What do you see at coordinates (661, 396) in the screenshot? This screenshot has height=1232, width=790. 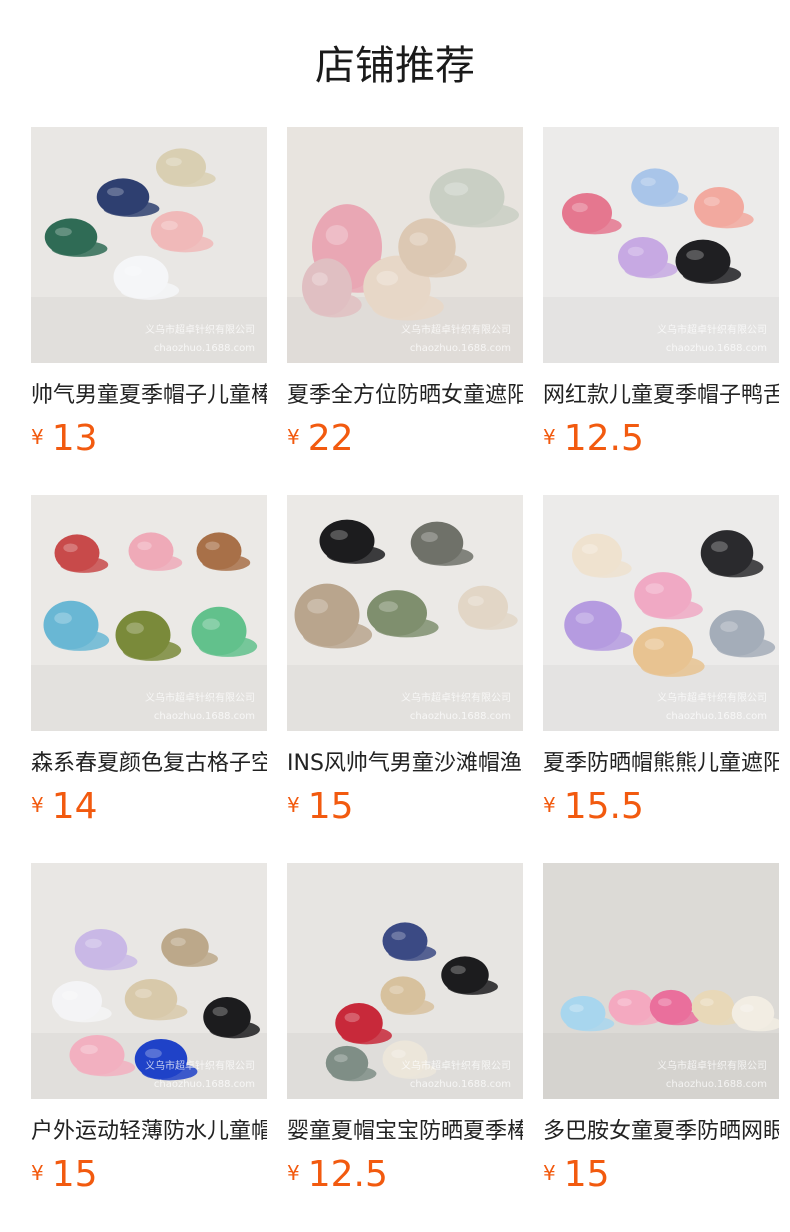 I see `product-name: 网红款儿童夏季帽子鸭舌帽` at bounding box center [661, 396].